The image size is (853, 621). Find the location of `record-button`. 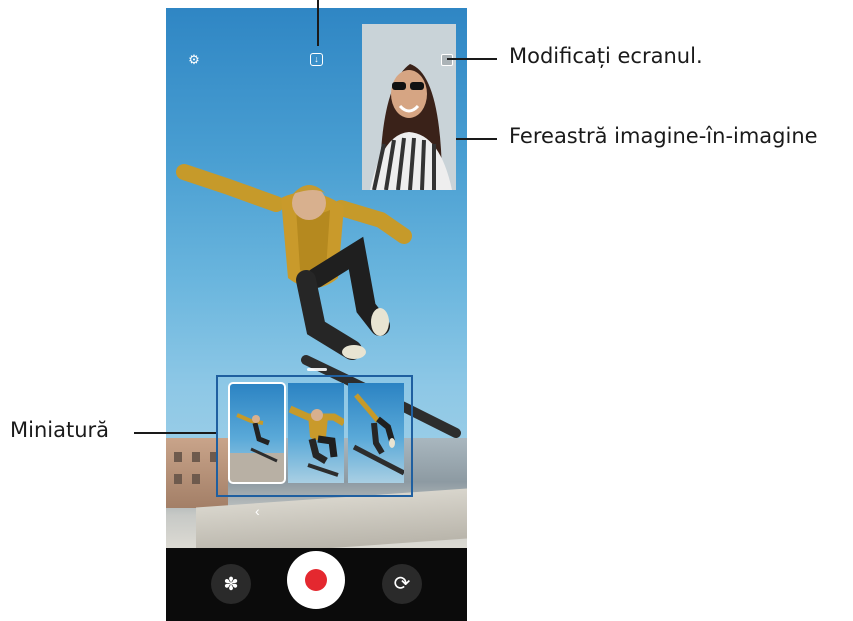

record-button is located at coordinates (316, 580).